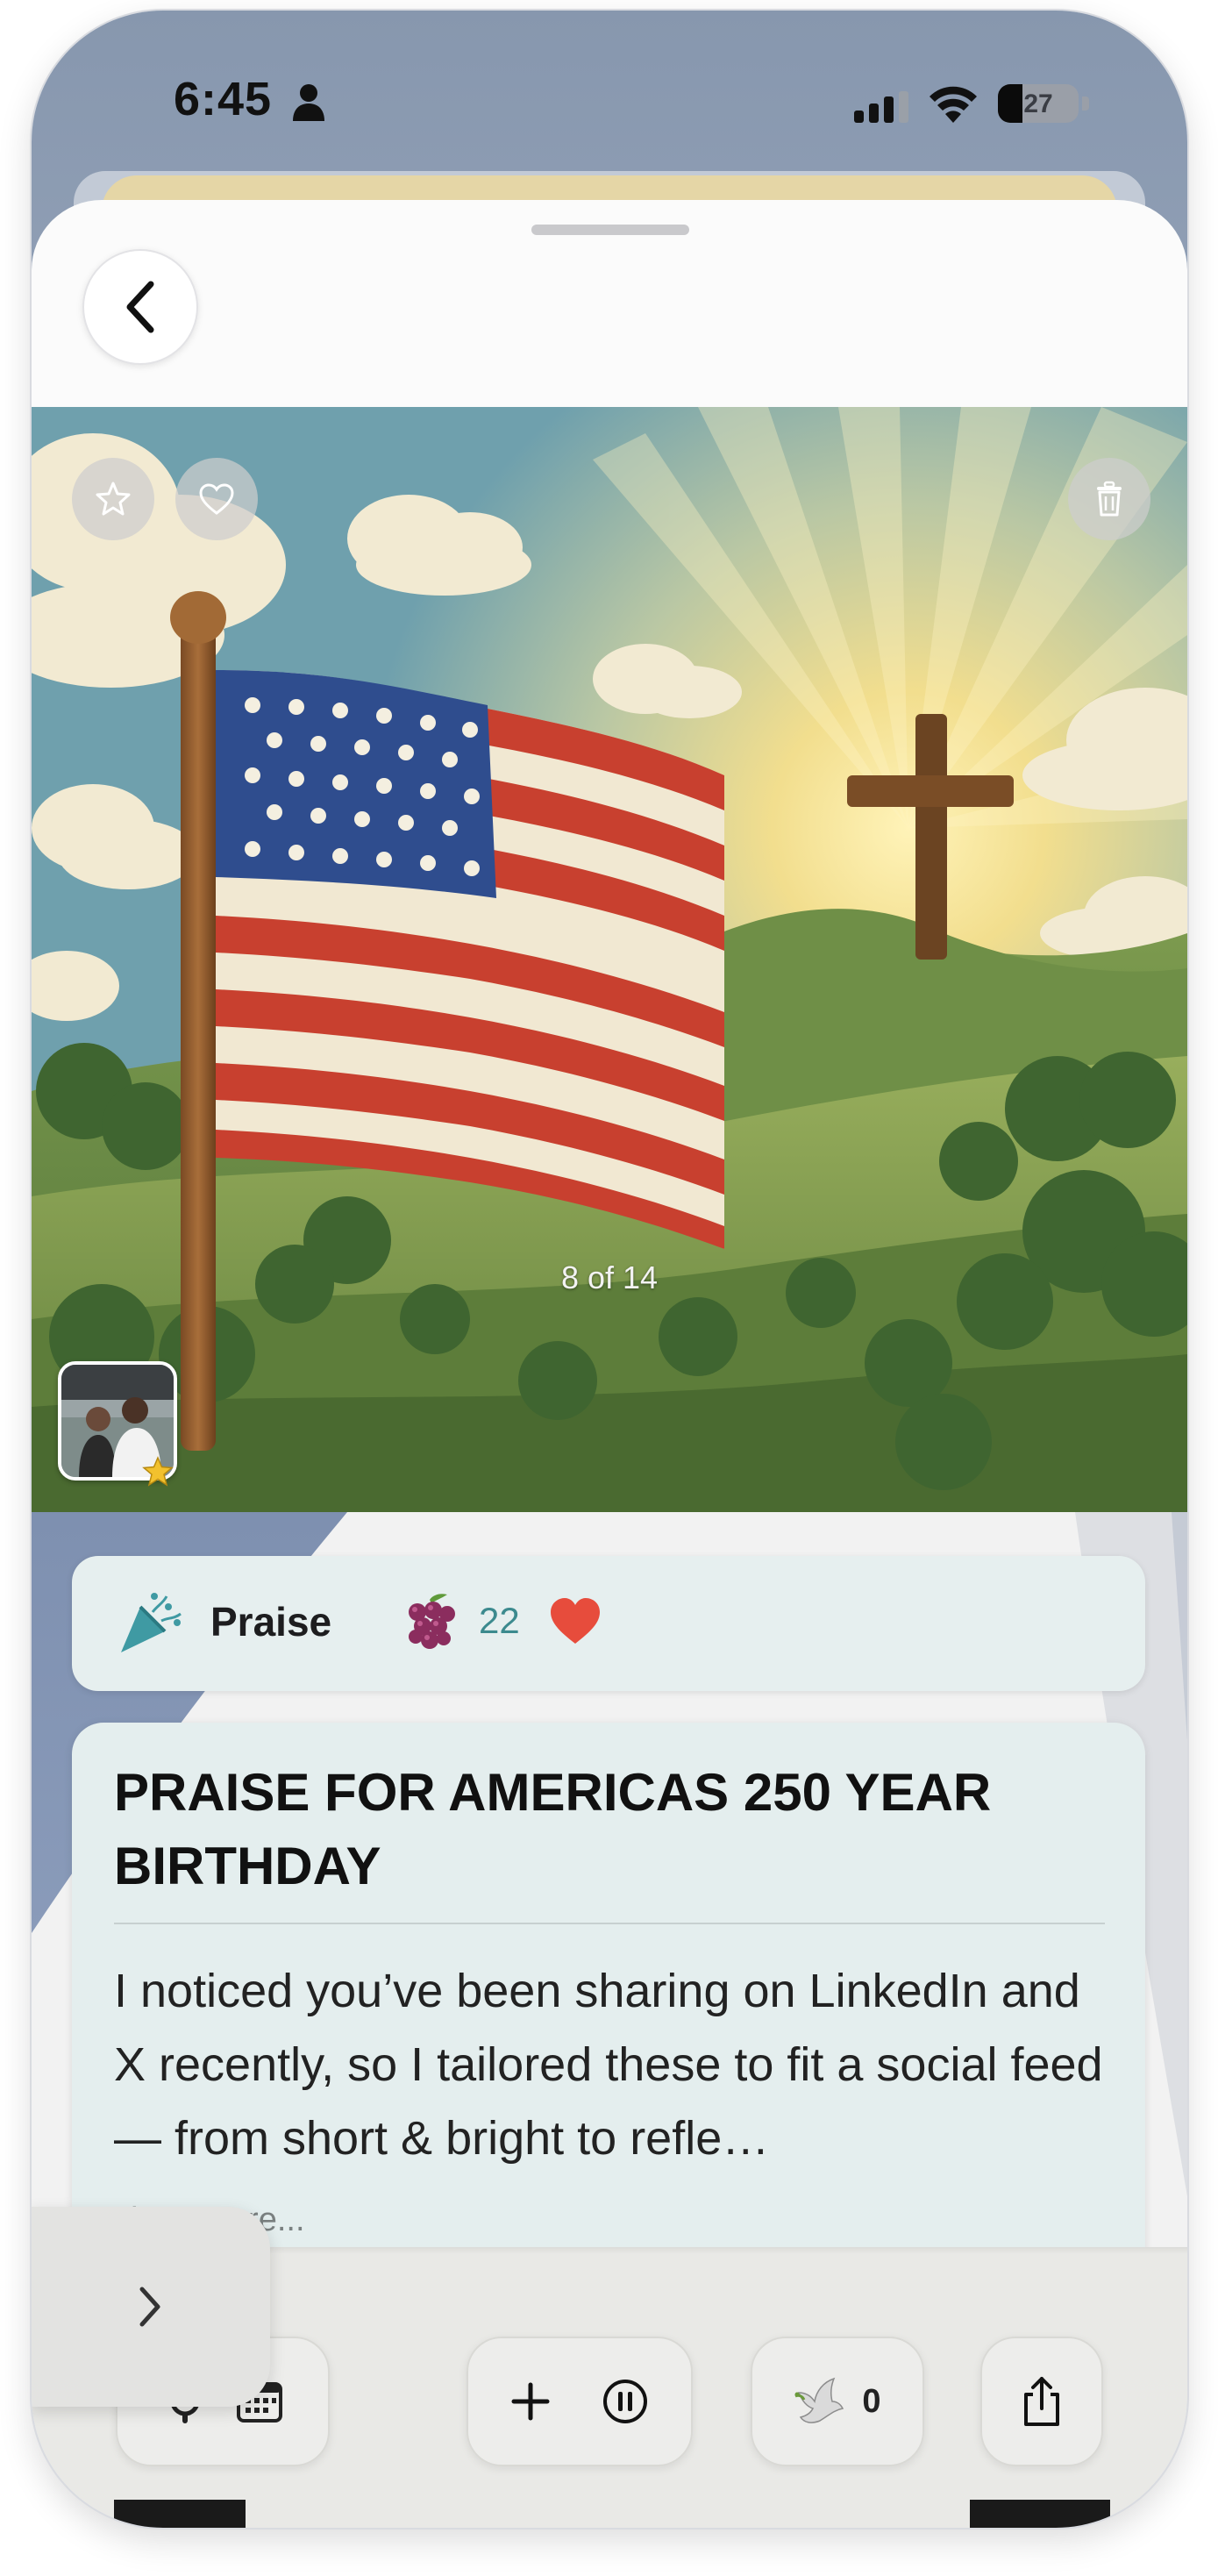  I want to click on sheet-grabber, so click(610, 230).